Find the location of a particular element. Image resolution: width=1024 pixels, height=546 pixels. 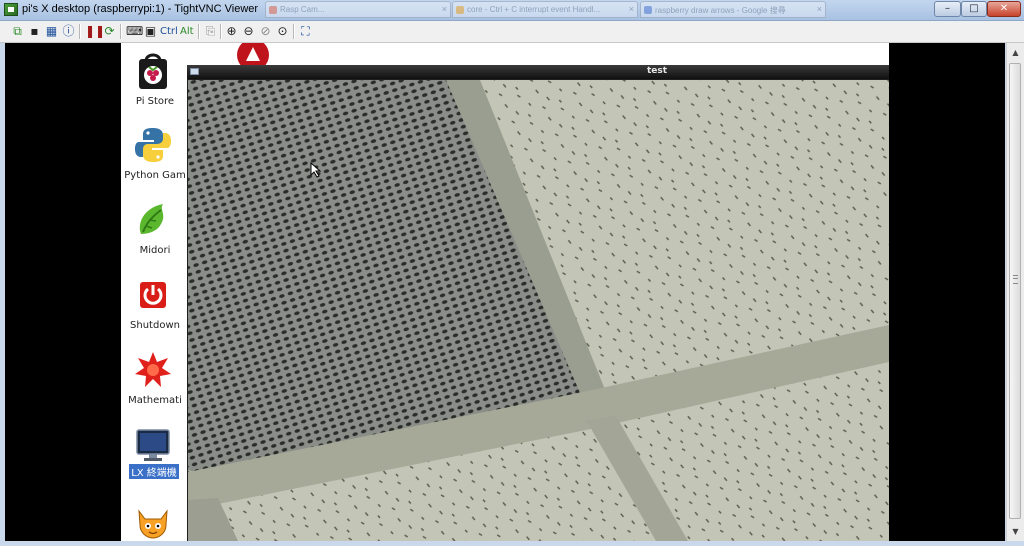

ctrl-key-button: Ctrl is located at coordinates (169, 31).